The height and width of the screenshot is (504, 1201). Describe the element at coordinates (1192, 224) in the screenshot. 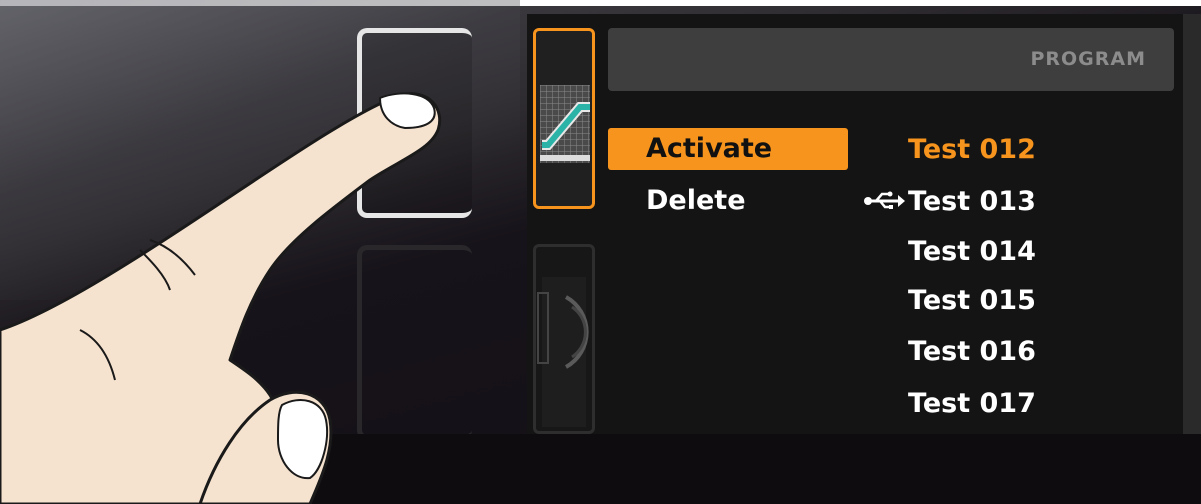

I see `screen-right-edge` at that location.